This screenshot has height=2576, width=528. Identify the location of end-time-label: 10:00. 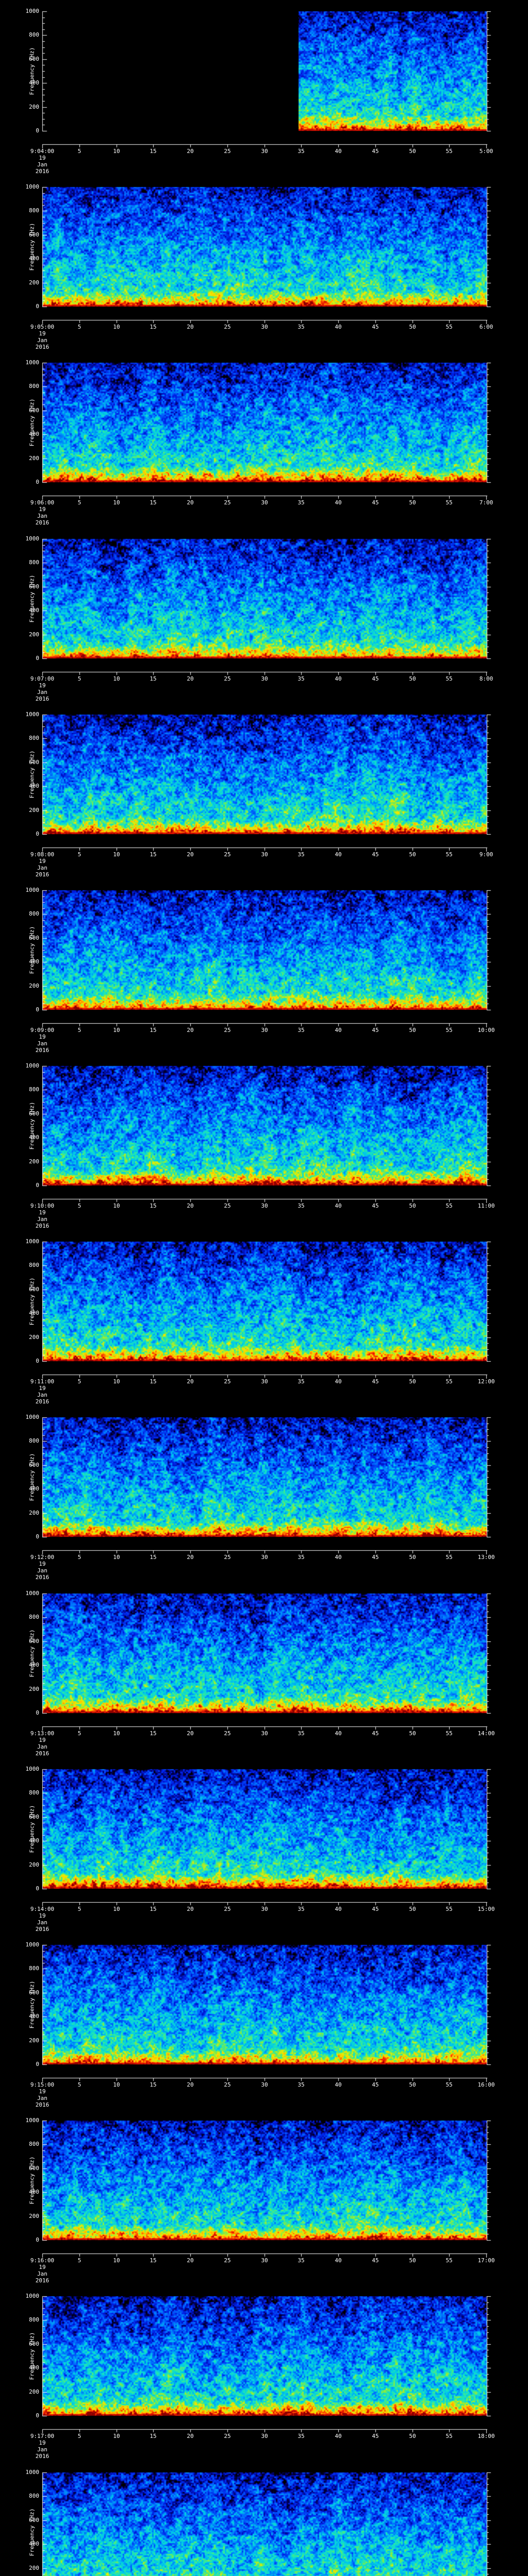
(486, 1030).